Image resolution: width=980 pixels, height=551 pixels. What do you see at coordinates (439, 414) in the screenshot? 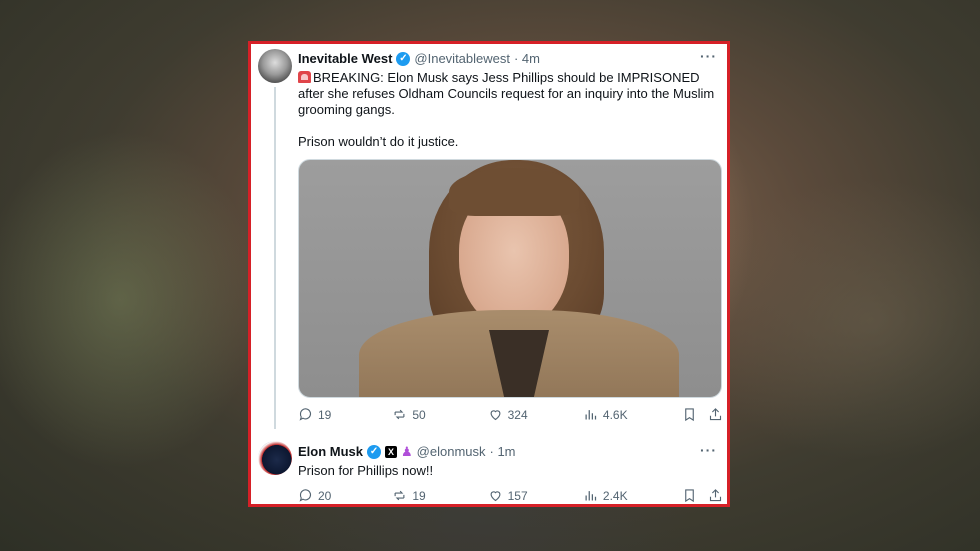
I see `repost-button: 50` at bounding box center [439, 414].